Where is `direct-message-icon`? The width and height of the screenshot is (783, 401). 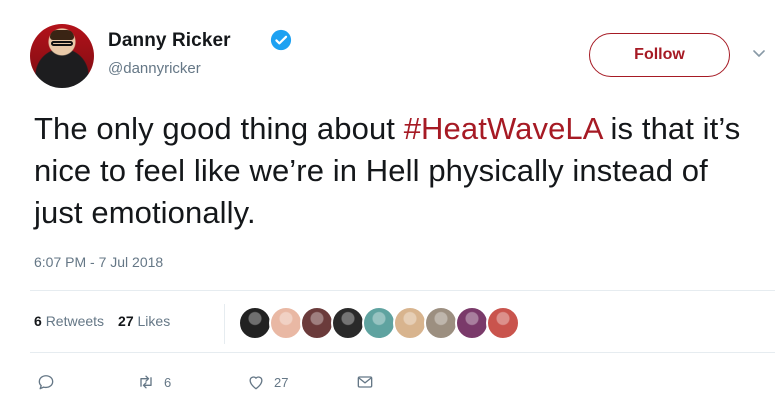
direct-message-icon is located at coordinates (365, 382).